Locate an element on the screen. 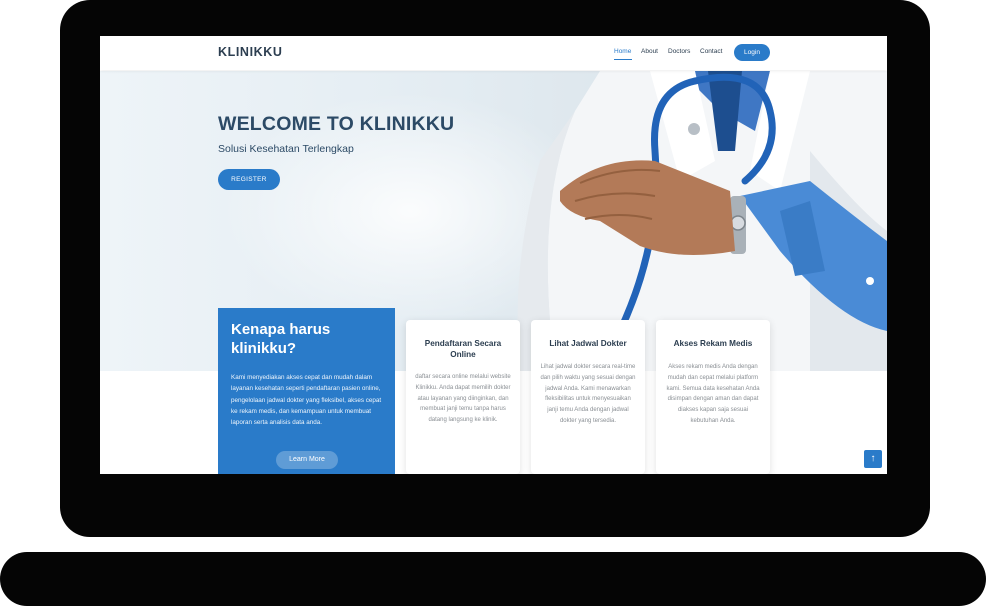 The image size is (986, 606). feature-card-title: Akses Rekam Medis is located at coordinates (713, 343).